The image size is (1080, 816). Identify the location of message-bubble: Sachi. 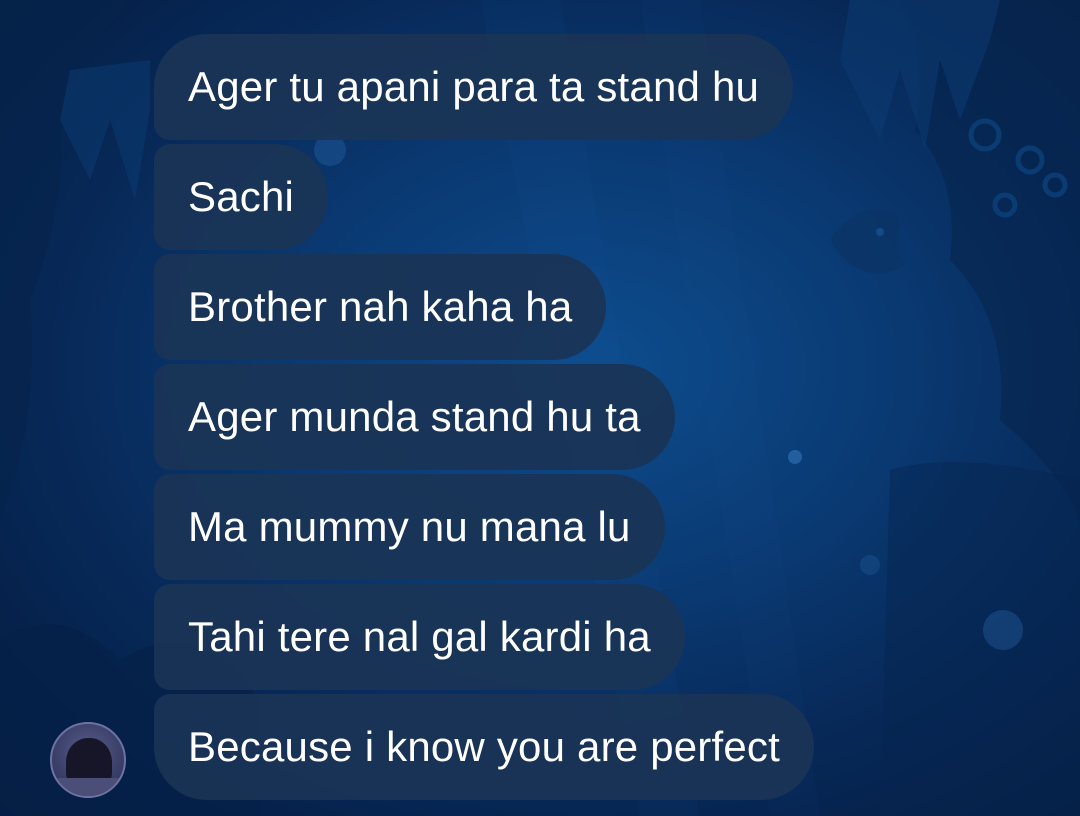
(241, 197).